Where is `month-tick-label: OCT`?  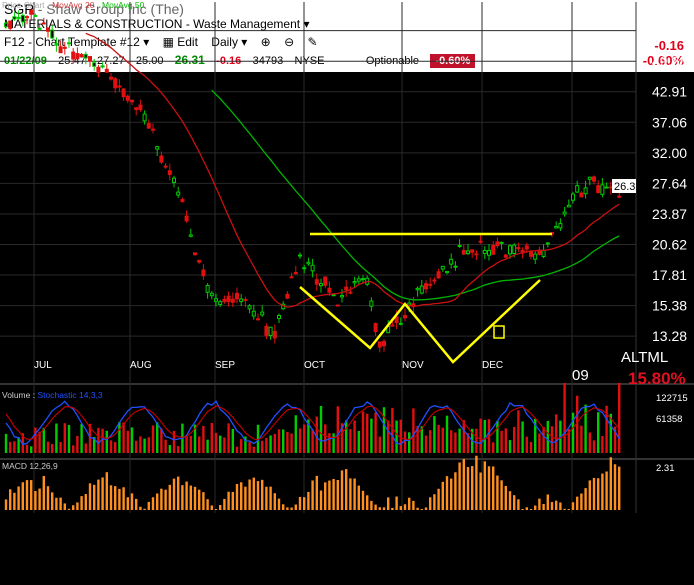 month-tick-label: OCT is located at coordinates (314, 365).